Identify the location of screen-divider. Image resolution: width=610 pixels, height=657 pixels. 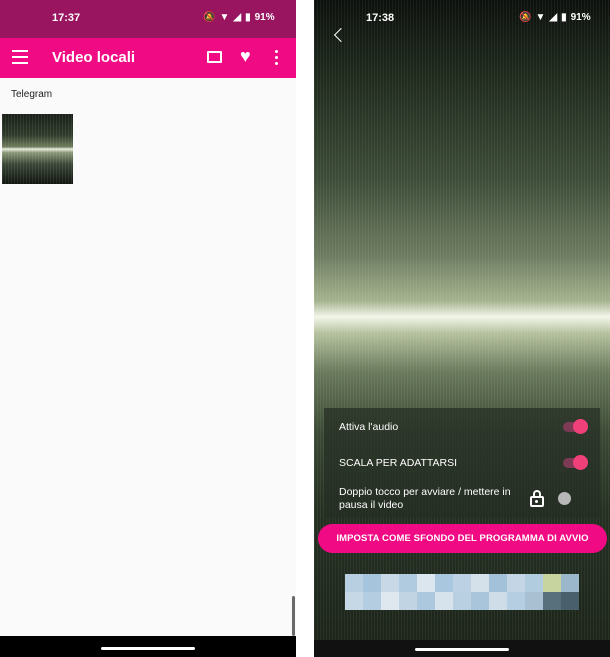
(305, 328).